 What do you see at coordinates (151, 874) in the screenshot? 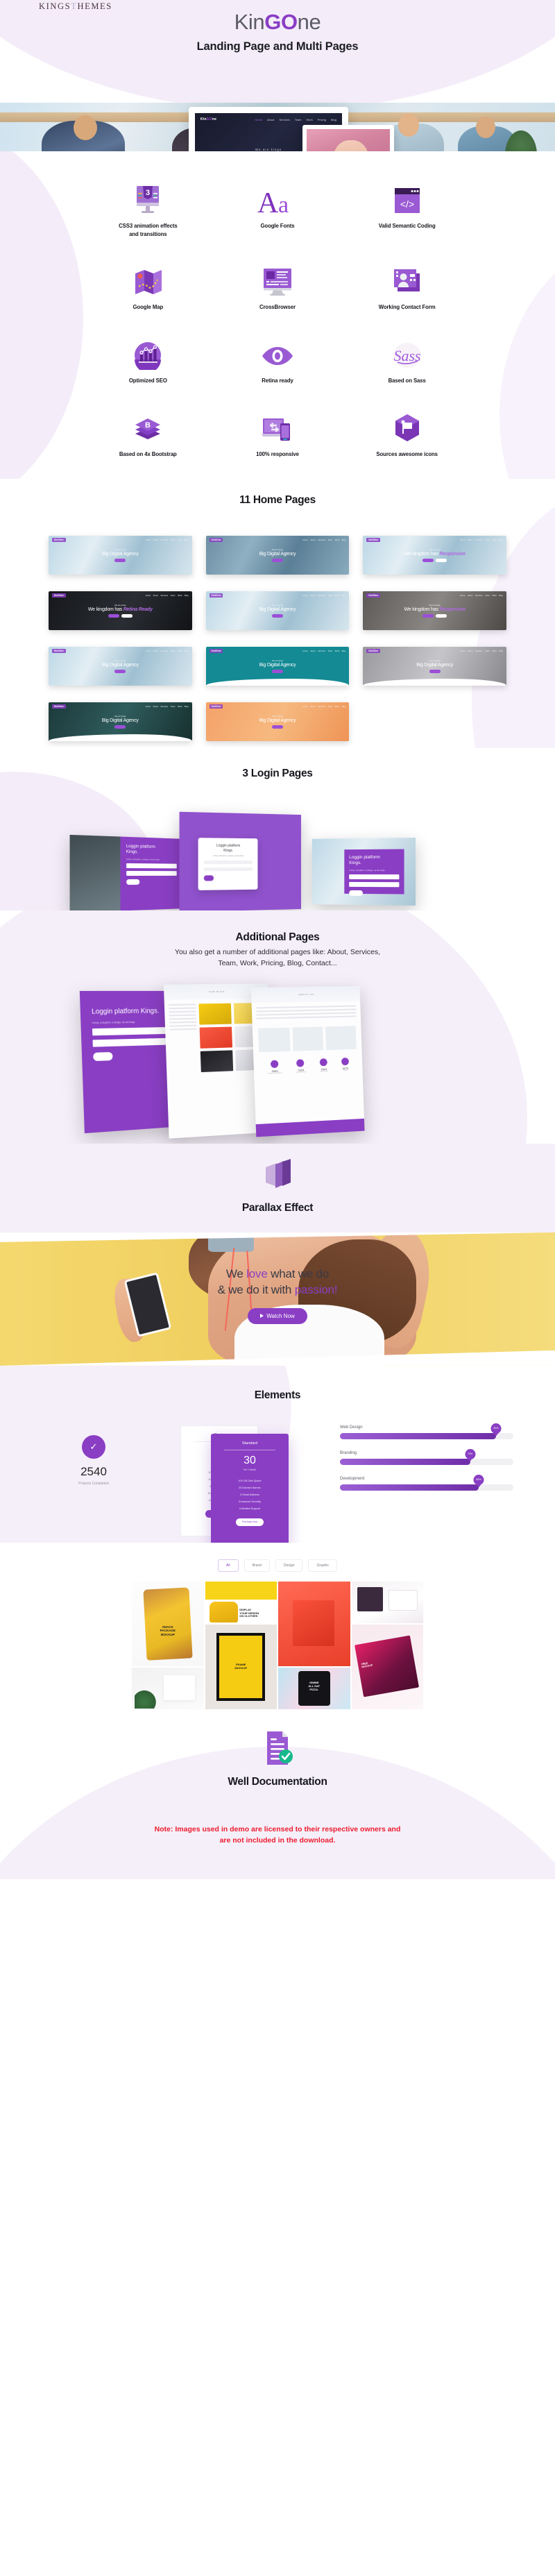
I see `login-1-password-field` at bounding box center [151, 874].